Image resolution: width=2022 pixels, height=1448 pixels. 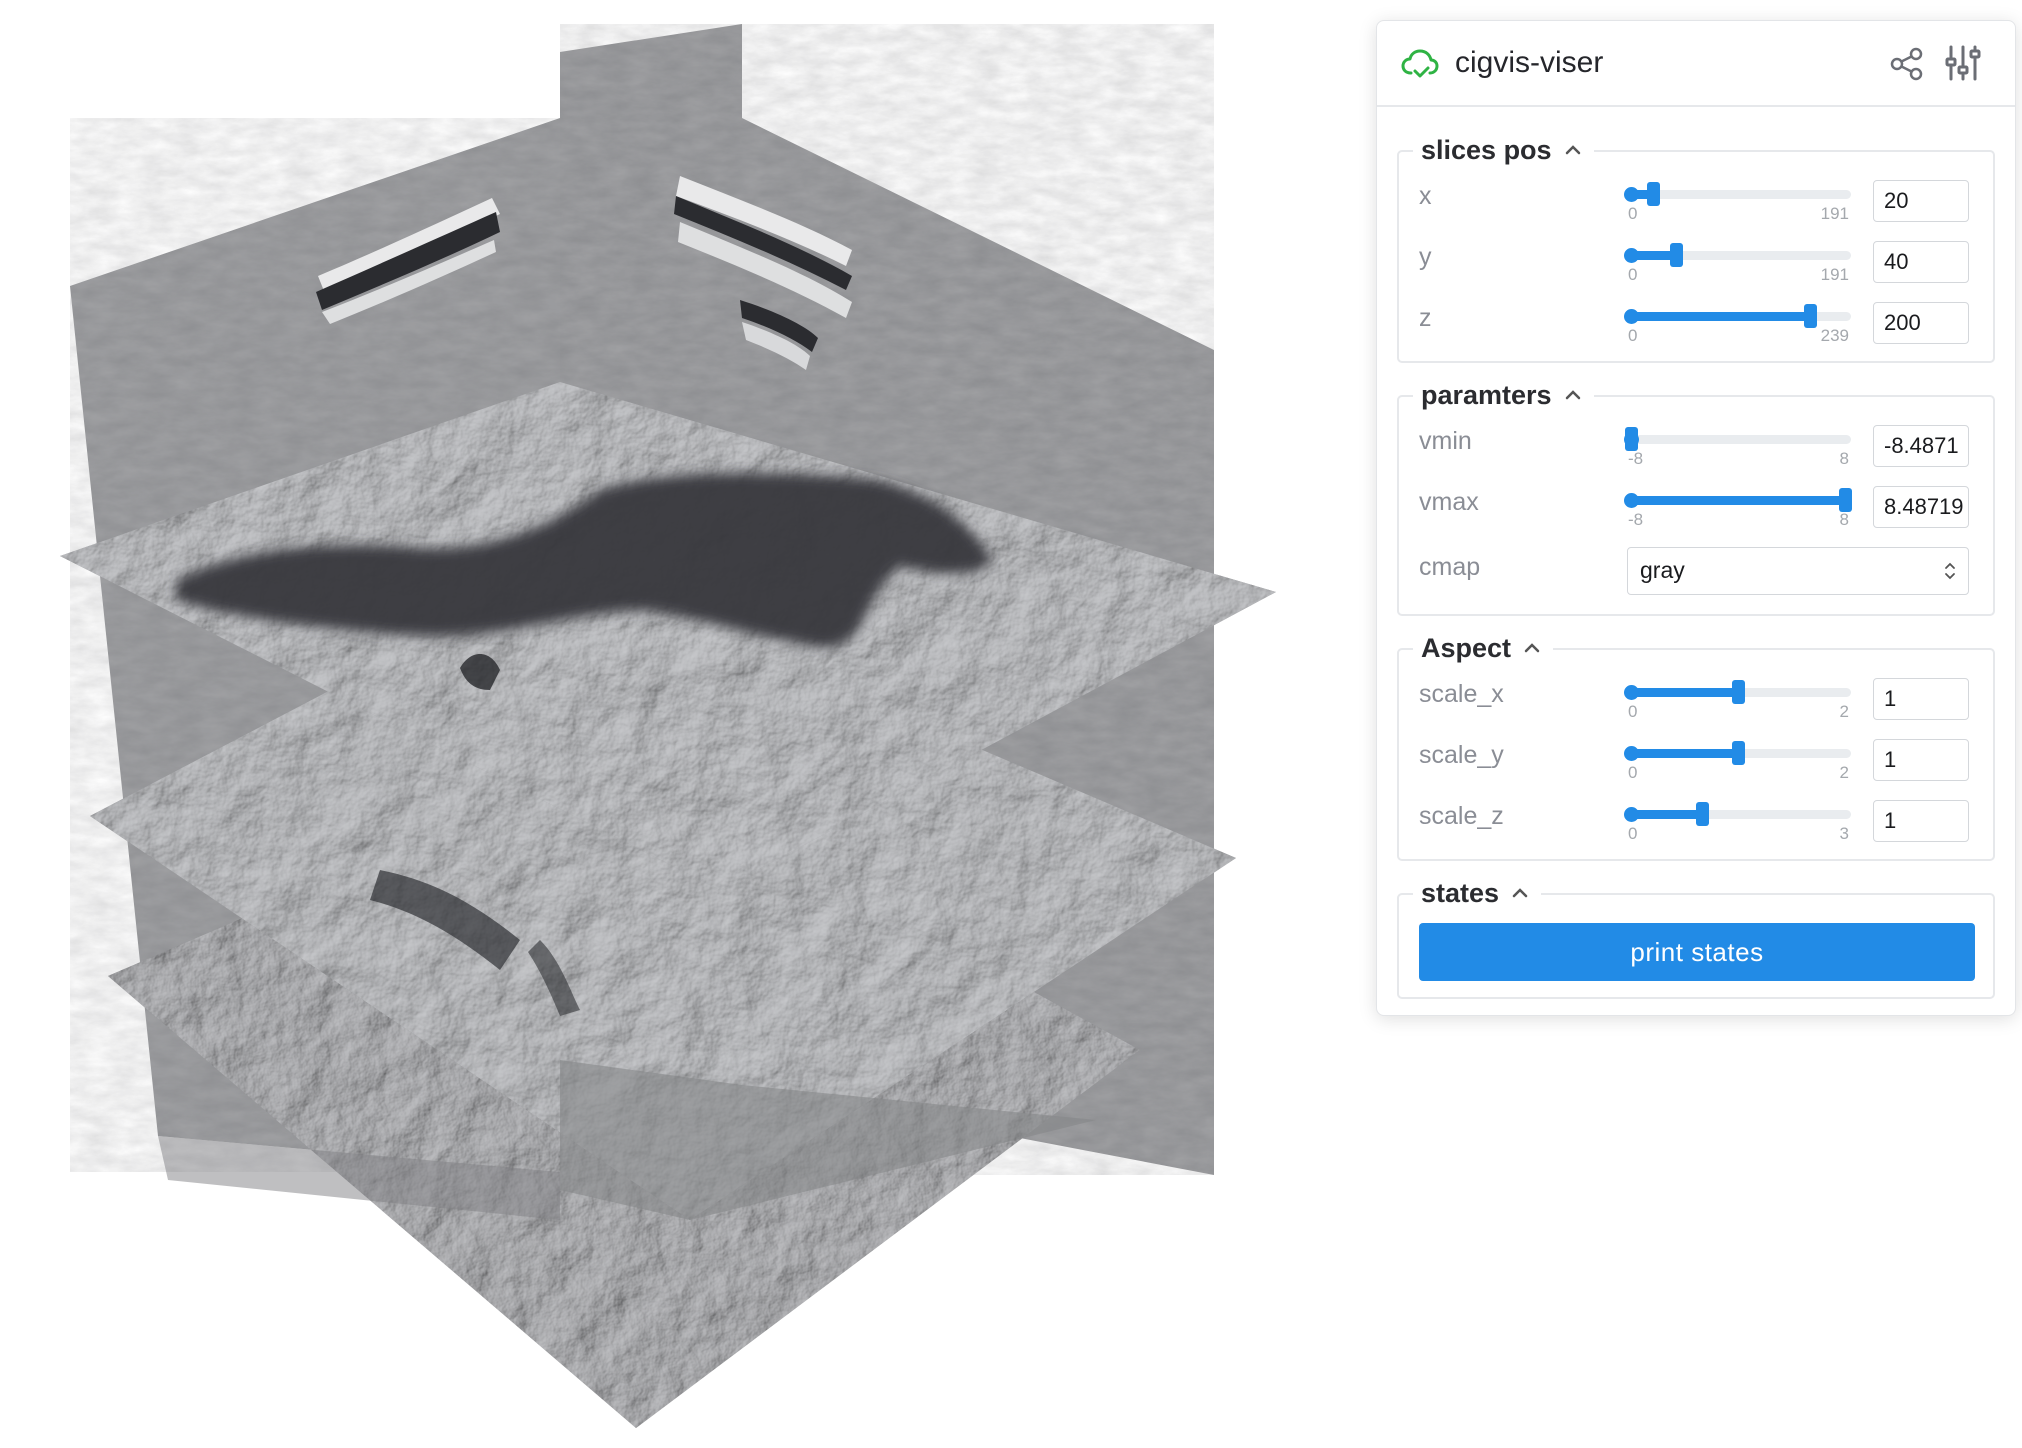 I want to click on slider-scale-y: 0 2, so click(x=1738, y=759).